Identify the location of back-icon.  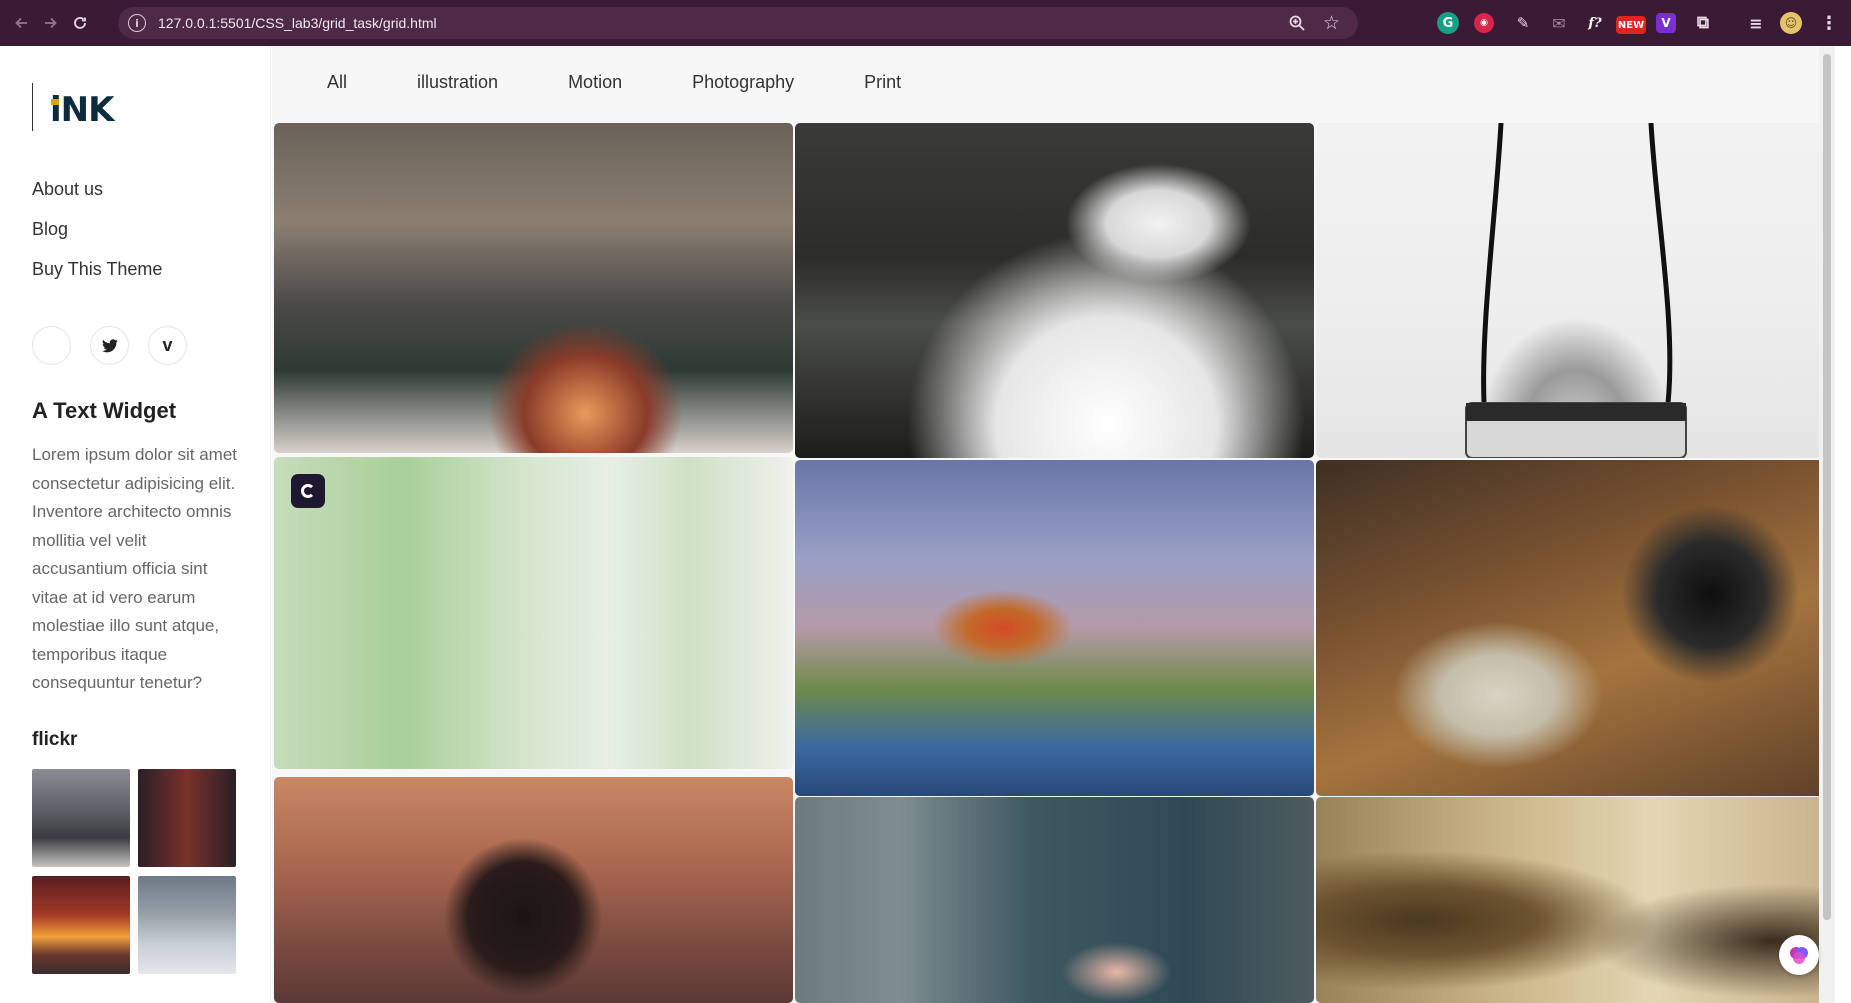
(22, 23).